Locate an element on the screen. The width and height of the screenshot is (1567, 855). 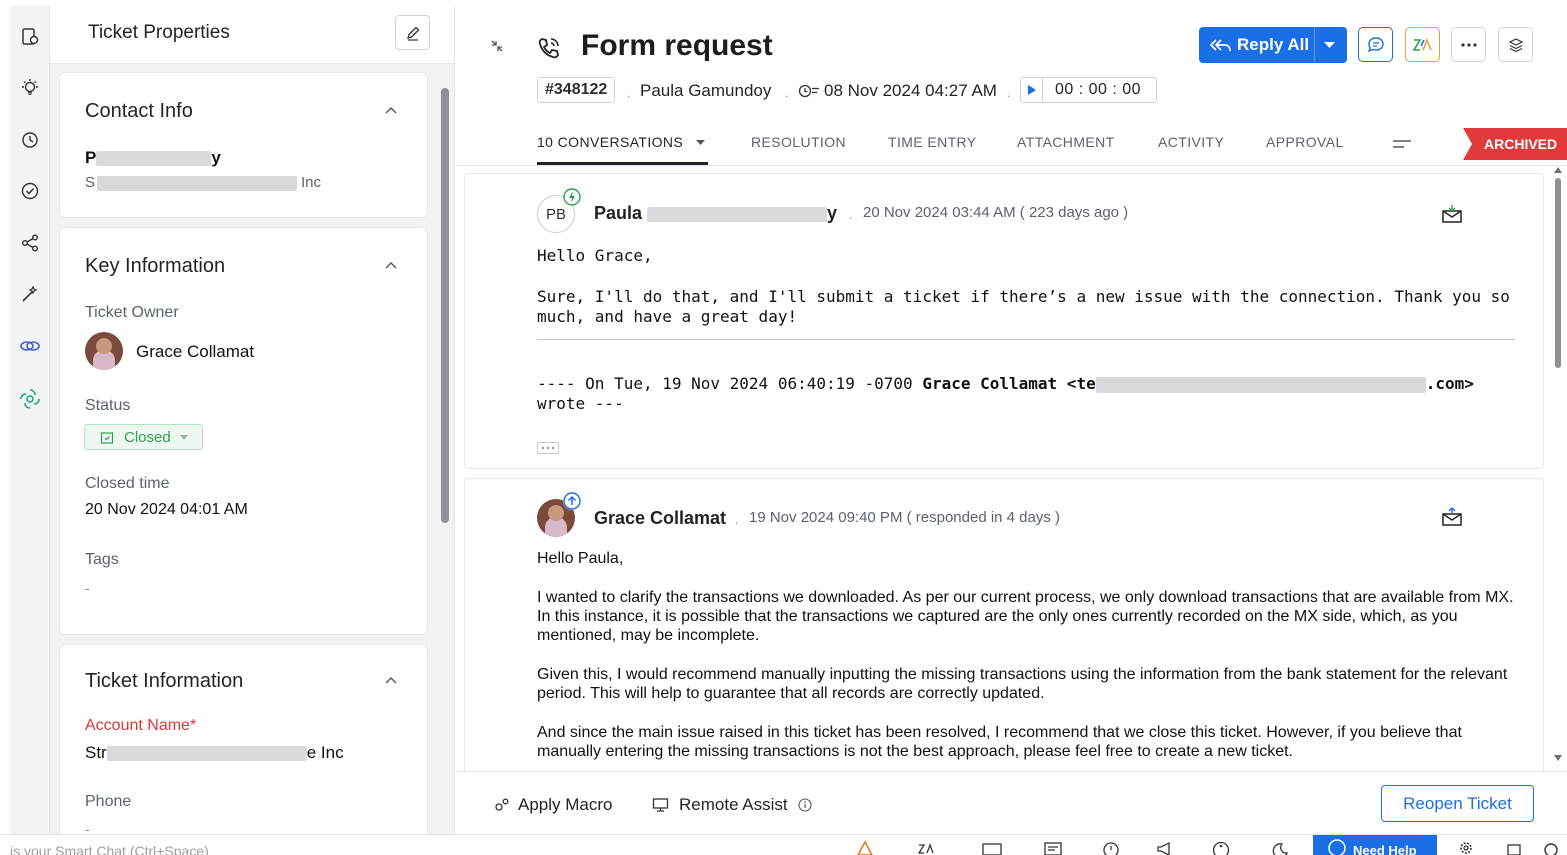
megaphone-icon is located at coordinates (1165, 847).